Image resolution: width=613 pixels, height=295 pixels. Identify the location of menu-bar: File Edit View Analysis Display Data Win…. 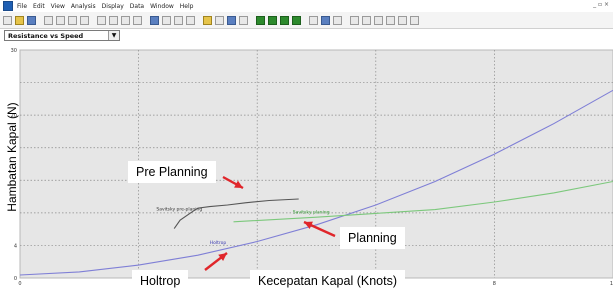
(306, 6).